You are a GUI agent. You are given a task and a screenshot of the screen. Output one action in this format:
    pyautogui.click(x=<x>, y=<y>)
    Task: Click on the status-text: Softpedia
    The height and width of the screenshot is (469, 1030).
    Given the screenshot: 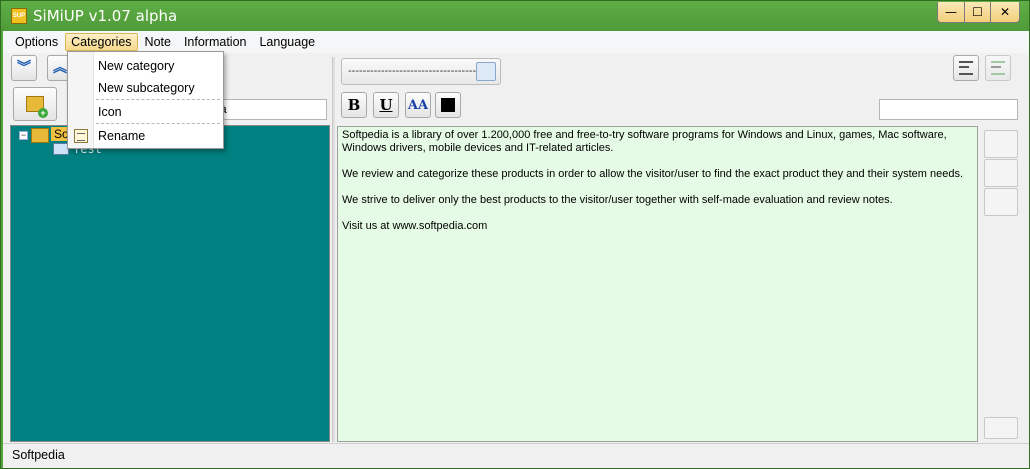 What is the action you would take?
    pyautogui.click(x=38, y=455)
    